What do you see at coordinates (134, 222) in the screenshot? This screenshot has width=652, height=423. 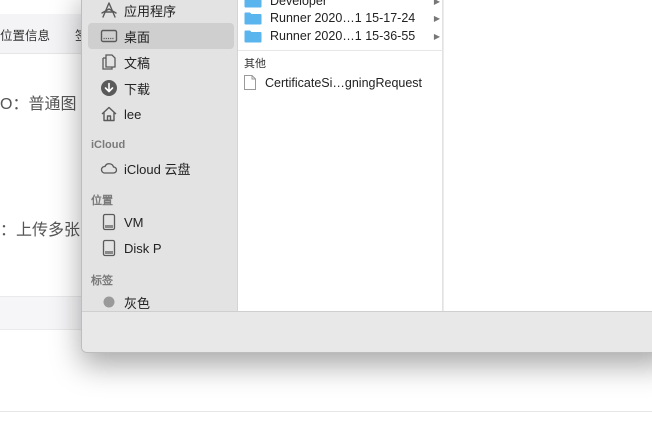 I see `sidebar-item-label: VM` at bounding box center [134, 222].